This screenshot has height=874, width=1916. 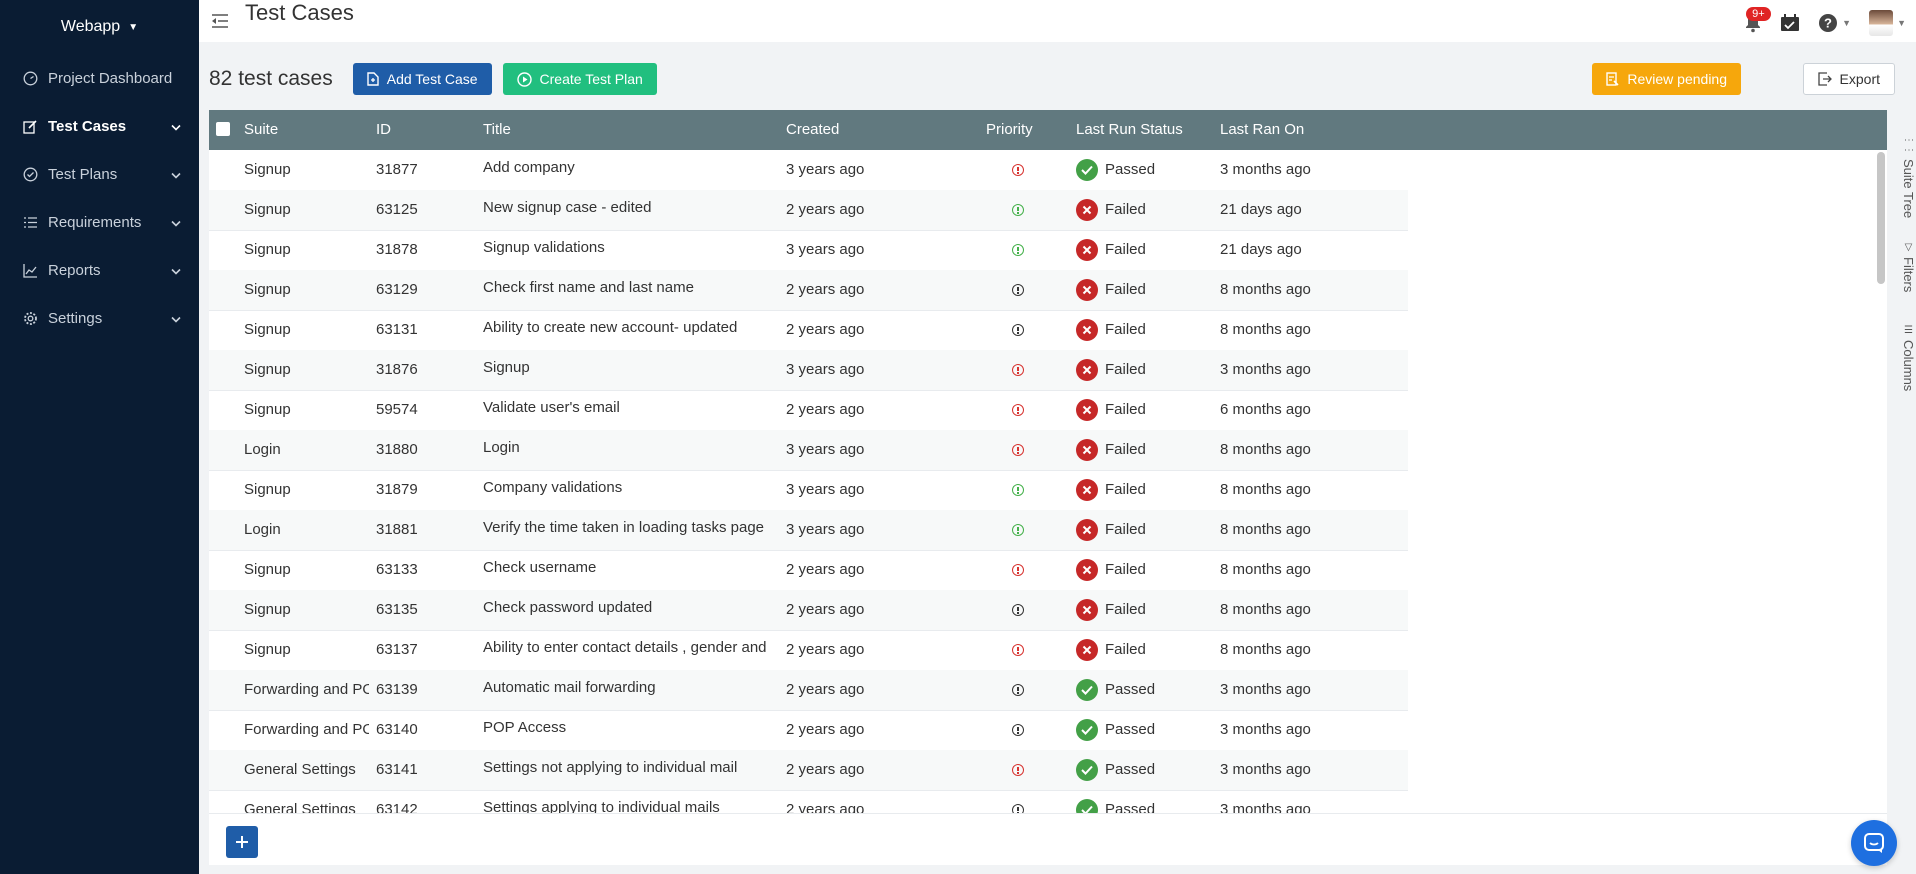 What do you see at coordinates (1048, 839) in the screenshot?
I see `table-footer` at bounding box center [1048, 839].